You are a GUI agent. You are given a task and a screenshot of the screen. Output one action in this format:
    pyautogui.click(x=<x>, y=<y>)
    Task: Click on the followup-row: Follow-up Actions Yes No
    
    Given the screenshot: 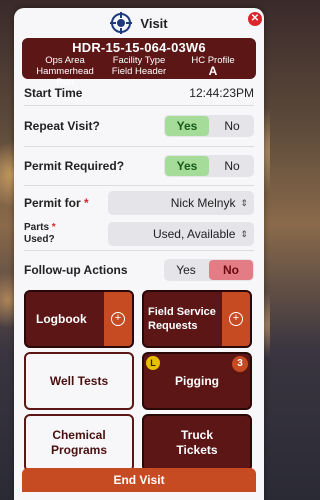 What is the action you would take?
    pyautogui.click(x=139, y=270)
    